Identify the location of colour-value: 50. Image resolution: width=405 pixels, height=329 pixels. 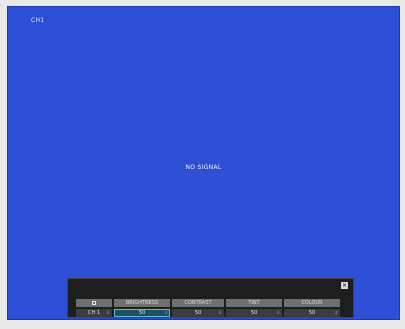
(312, 313).